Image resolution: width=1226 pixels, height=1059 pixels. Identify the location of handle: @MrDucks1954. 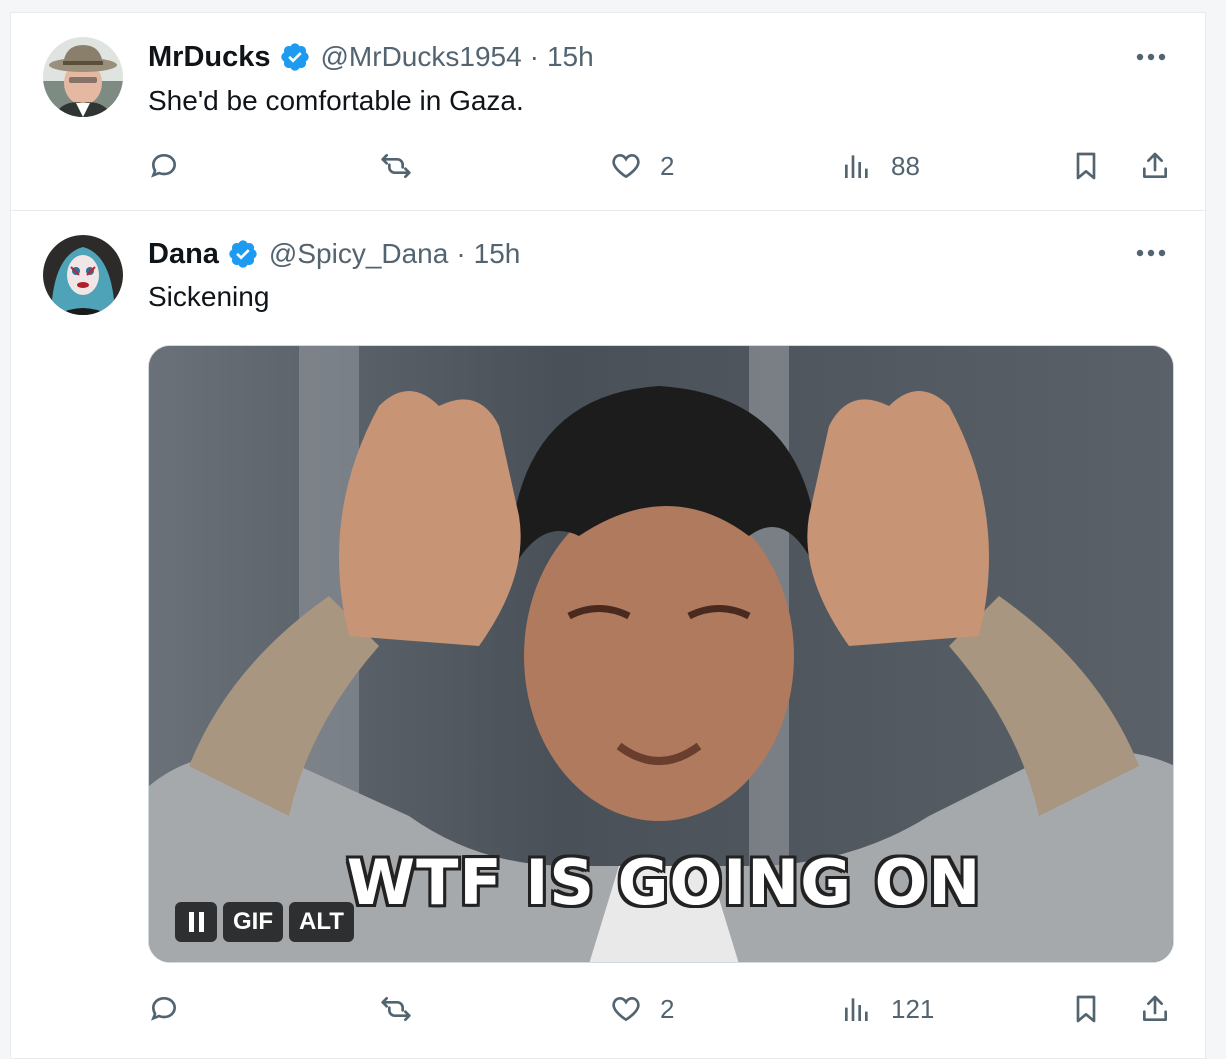
(421, 57).